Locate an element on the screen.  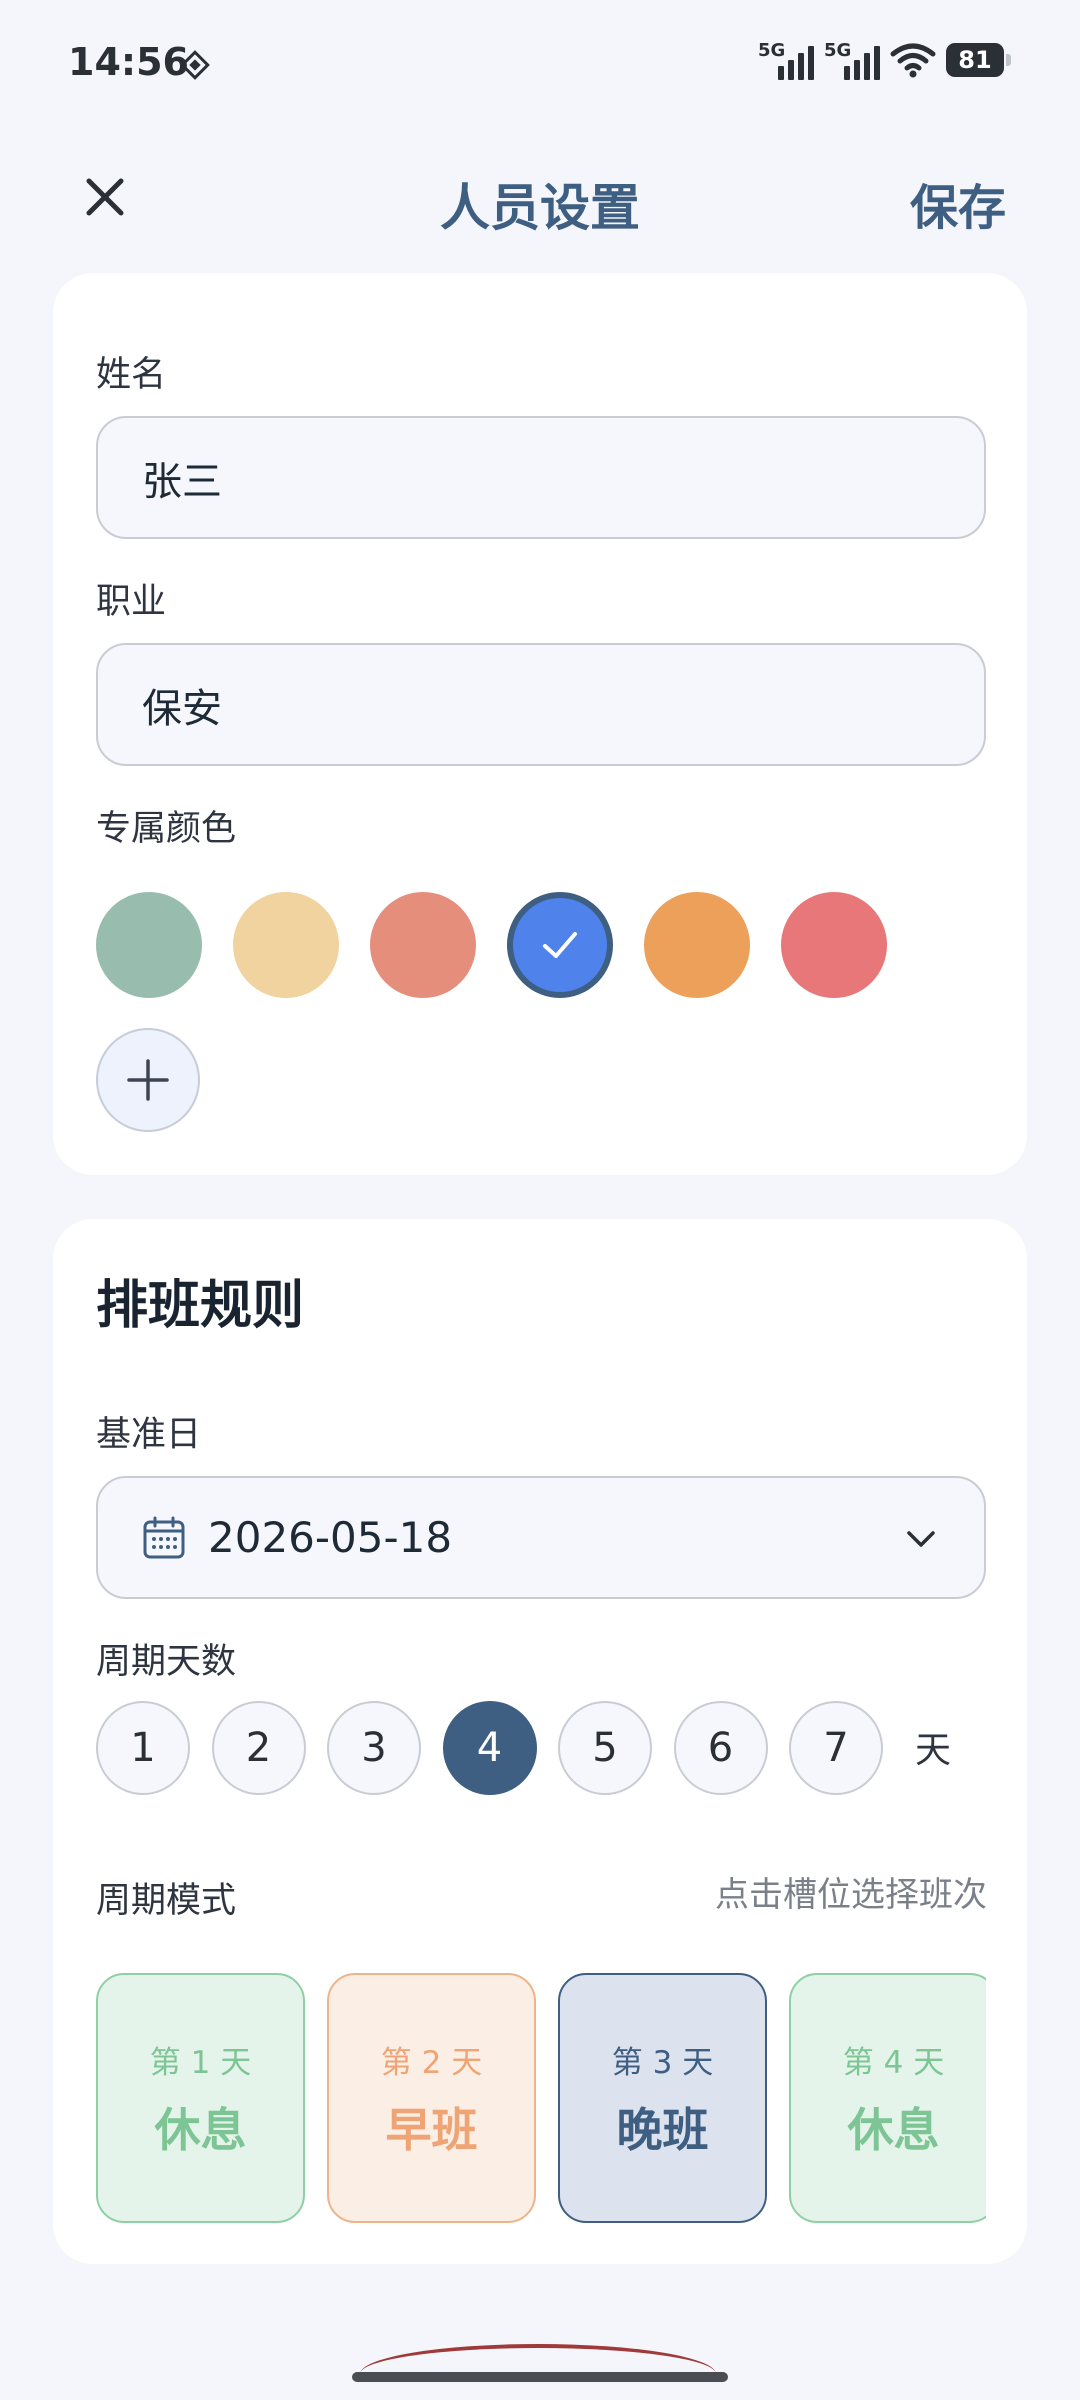
slot-shift-label: 早班 is located at coordinates (431, 2129).